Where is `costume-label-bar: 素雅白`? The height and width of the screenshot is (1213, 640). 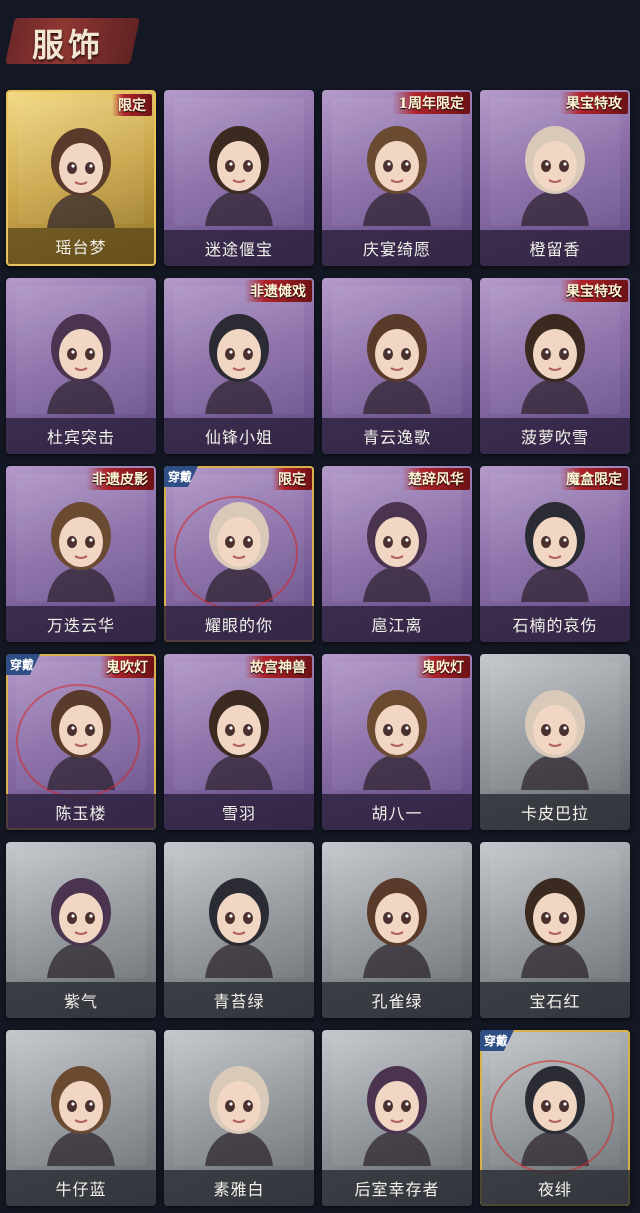
costume-label-bar: 素雅白 is located at coordinates (239, 1188).